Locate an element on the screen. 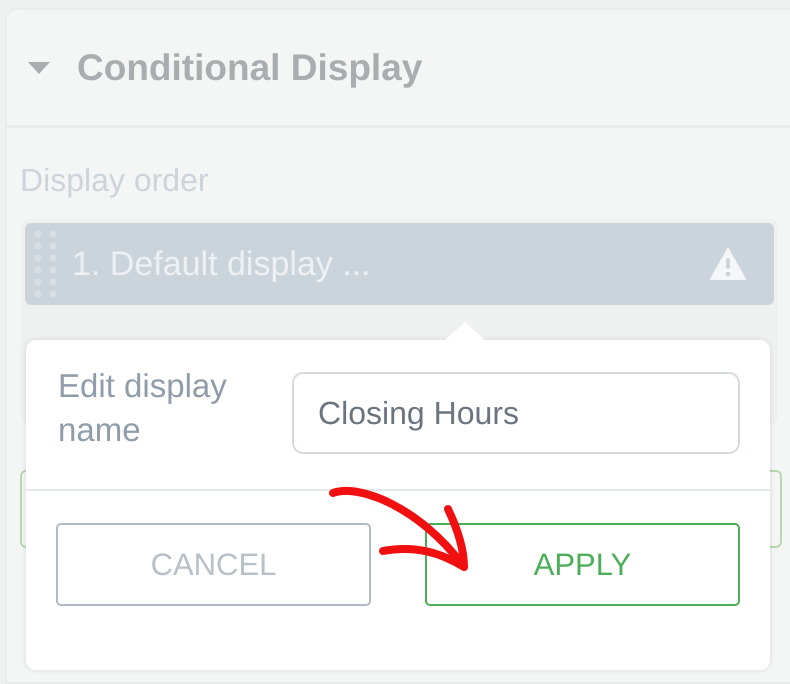  panel-title: Conditional Display is located at coordinates (249, 67).